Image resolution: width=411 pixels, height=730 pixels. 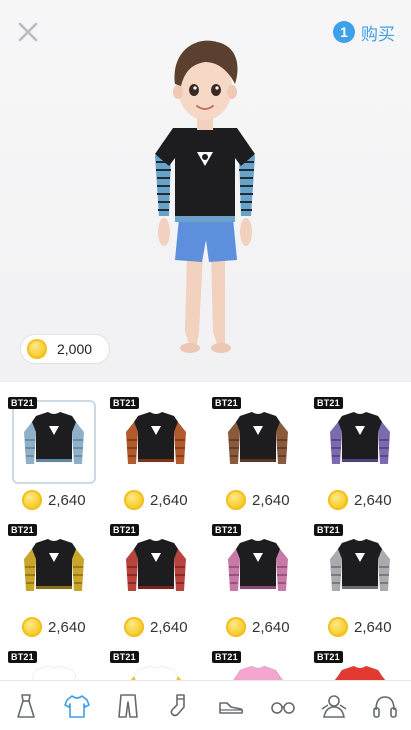 I want to click on dress-icon, so click(x=25, y=705).